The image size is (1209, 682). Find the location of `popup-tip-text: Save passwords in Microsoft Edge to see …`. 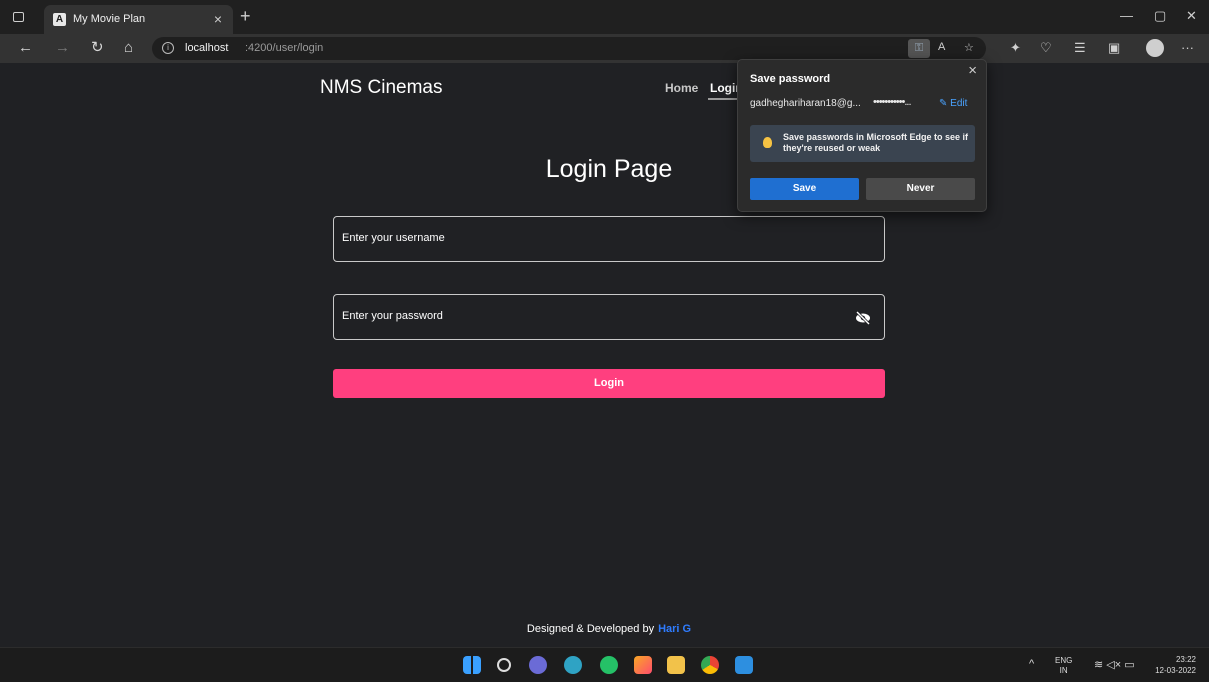

popup-tip-text: Save passwords in Microsoft Edge to see … is located at coordinates (876, 142).